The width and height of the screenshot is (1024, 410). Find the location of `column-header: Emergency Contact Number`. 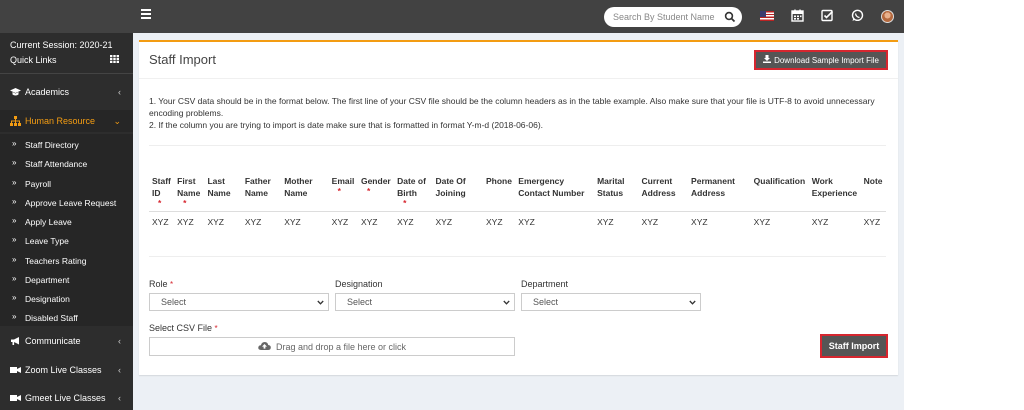

column-header: Emergency Contact Number is located at coordinates (555, 190).